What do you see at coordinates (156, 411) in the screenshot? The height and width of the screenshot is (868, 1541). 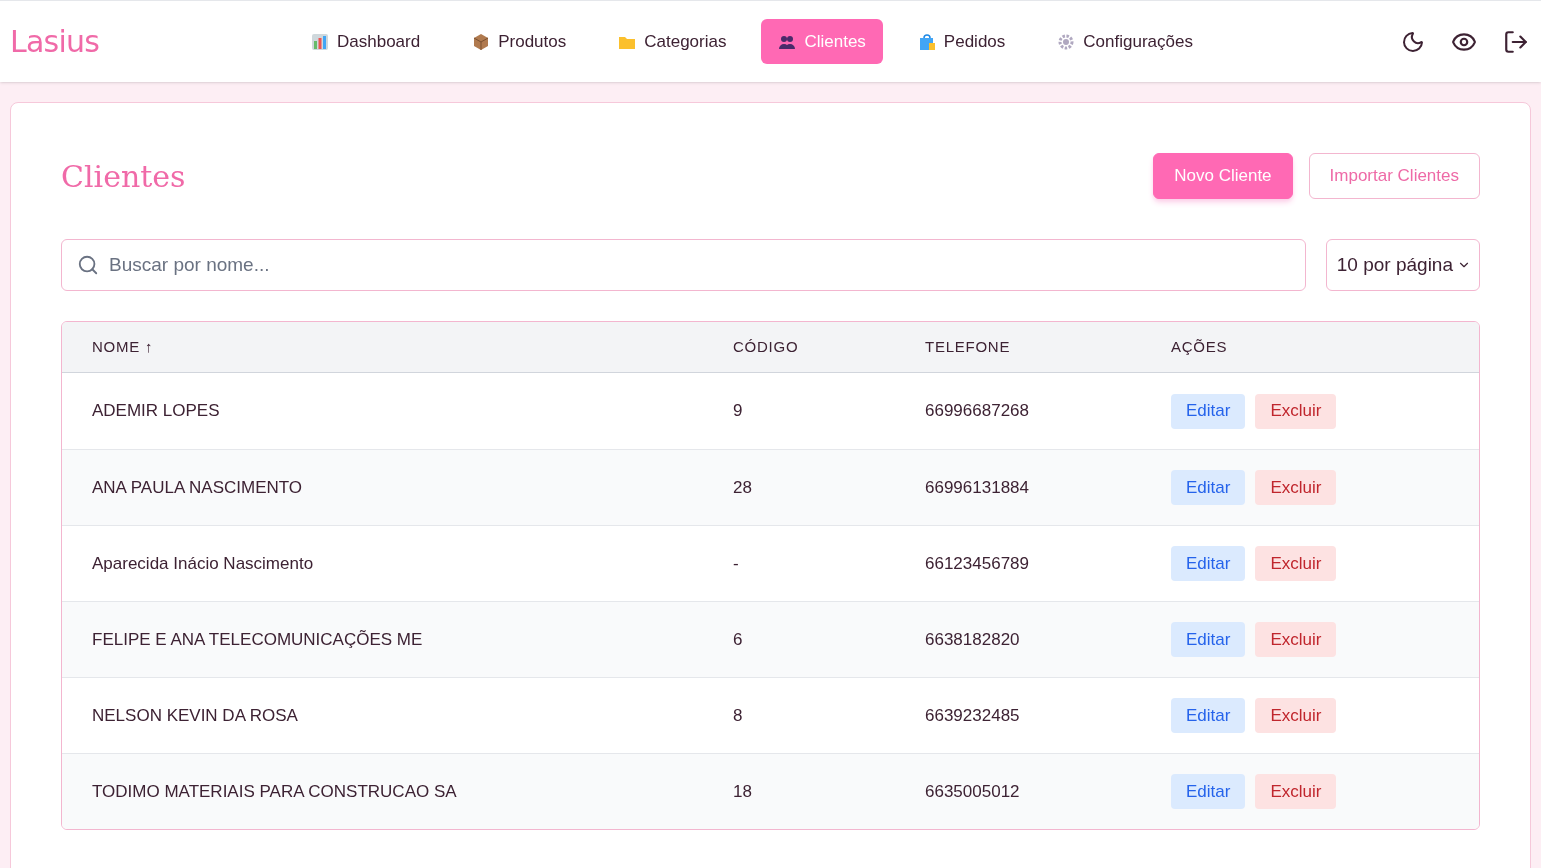 I see `table-cell-text: ADEMIR LOPES` at bounding box center [156, 411].